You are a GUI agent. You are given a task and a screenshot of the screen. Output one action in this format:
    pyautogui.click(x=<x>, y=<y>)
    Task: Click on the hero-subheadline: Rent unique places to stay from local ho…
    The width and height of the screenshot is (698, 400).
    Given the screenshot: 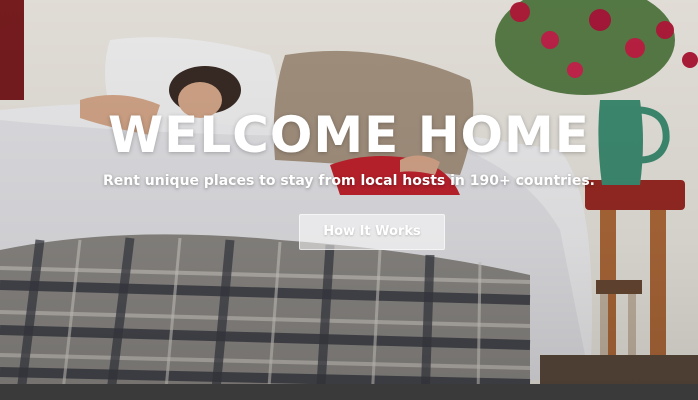 What is the action you would take?
    pyautogui.click(x=349, y=181)
    